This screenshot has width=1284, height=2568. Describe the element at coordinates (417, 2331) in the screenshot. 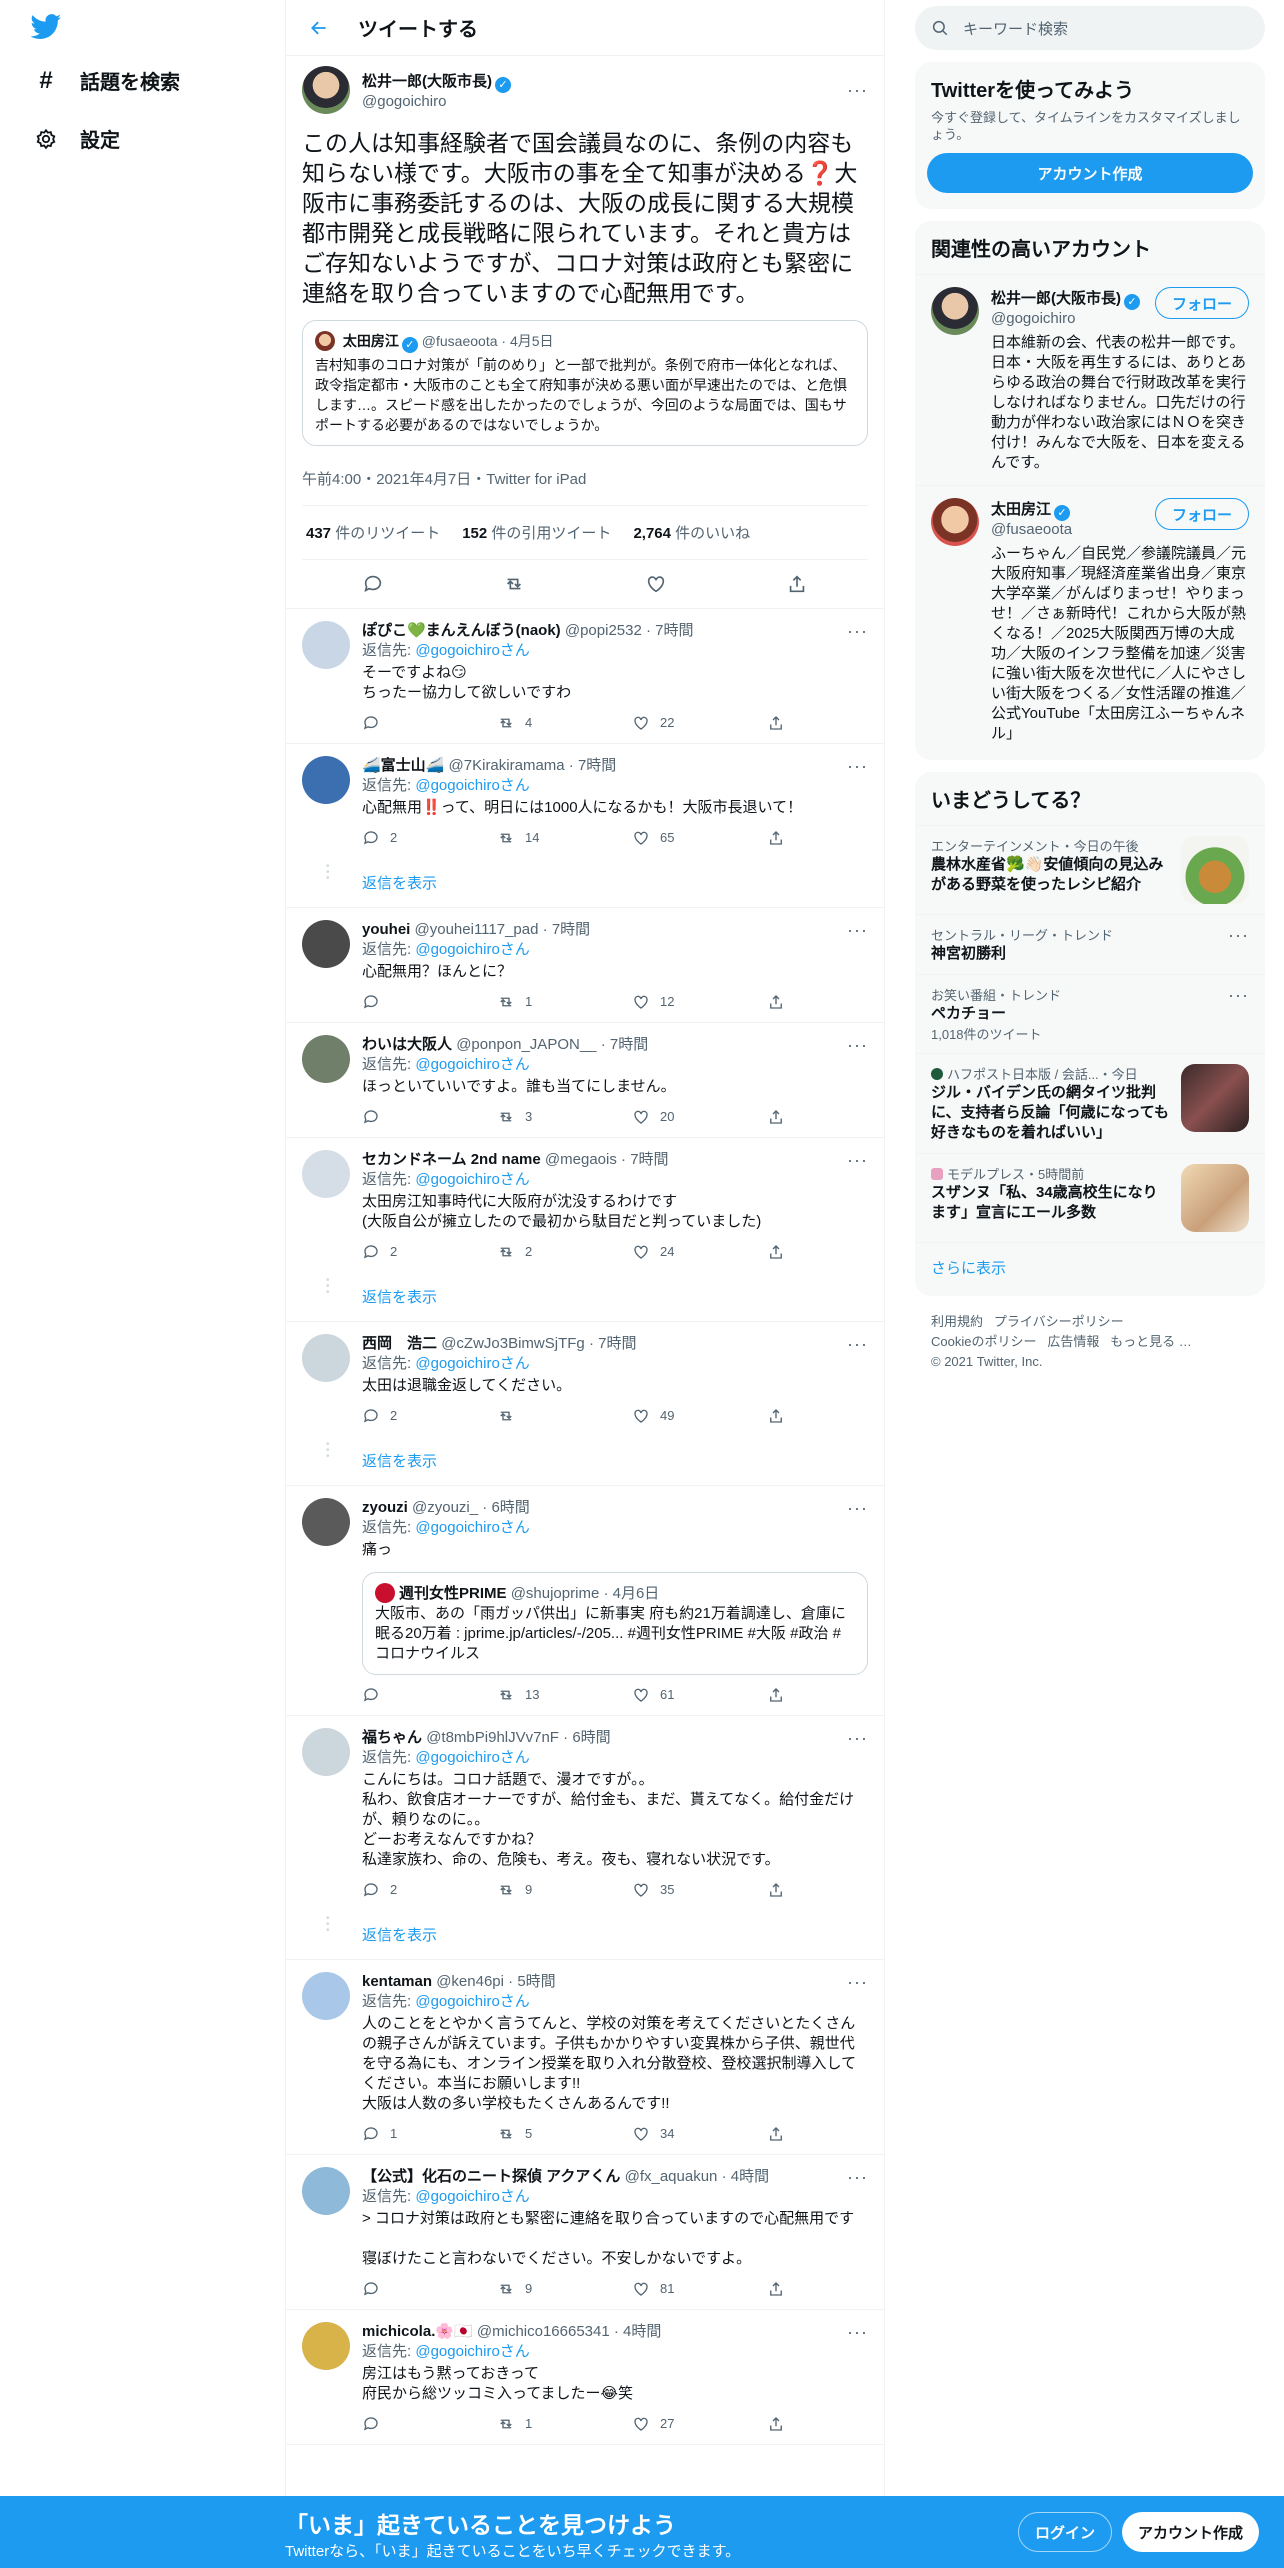

I see `reply-author-name: michicola.🌸🇯🇵` at that location.